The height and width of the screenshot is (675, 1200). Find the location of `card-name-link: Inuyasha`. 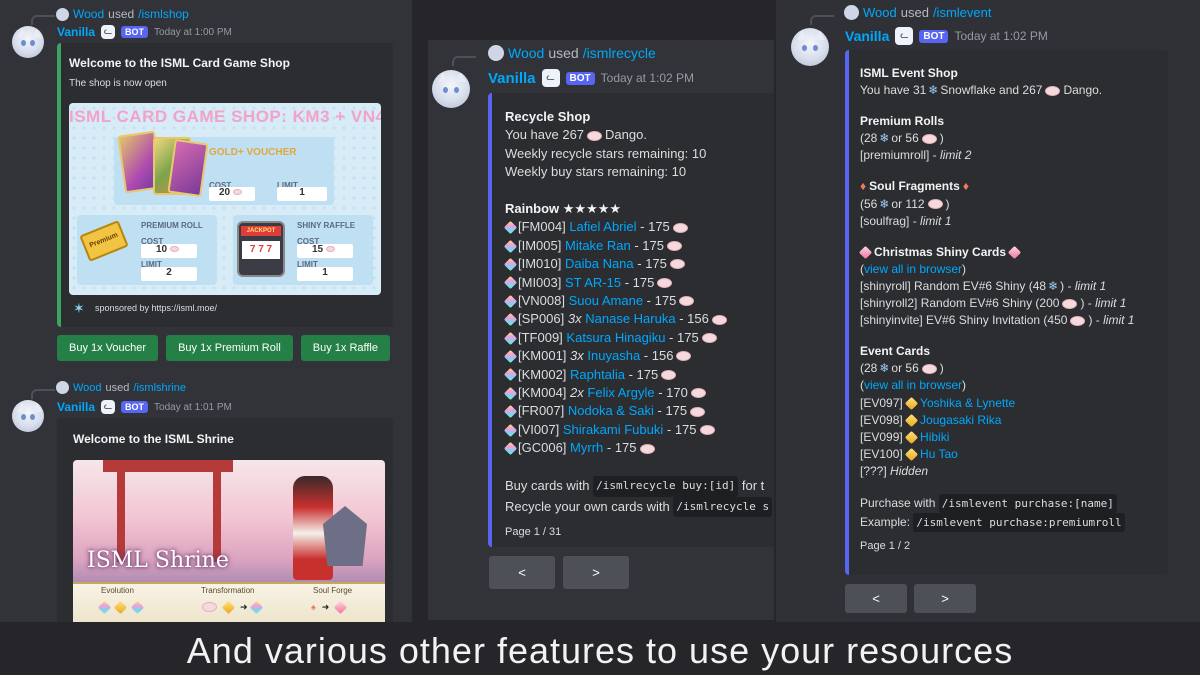

card-name-link: Inuyasha is located at coordinates (613, 356).